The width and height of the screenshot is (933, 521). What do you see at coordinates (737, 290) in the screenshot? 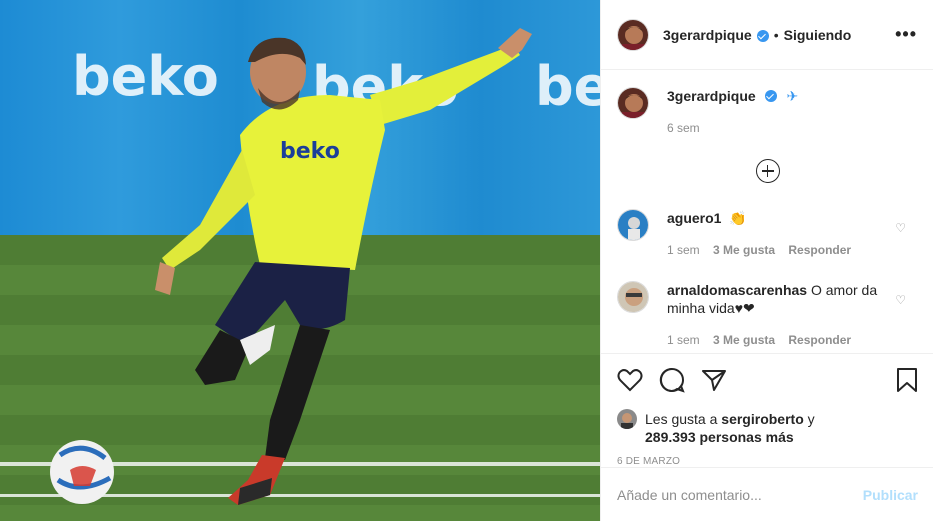
I see `comment-username: arnaldomascarenhas` at bounding box center [737, 290].